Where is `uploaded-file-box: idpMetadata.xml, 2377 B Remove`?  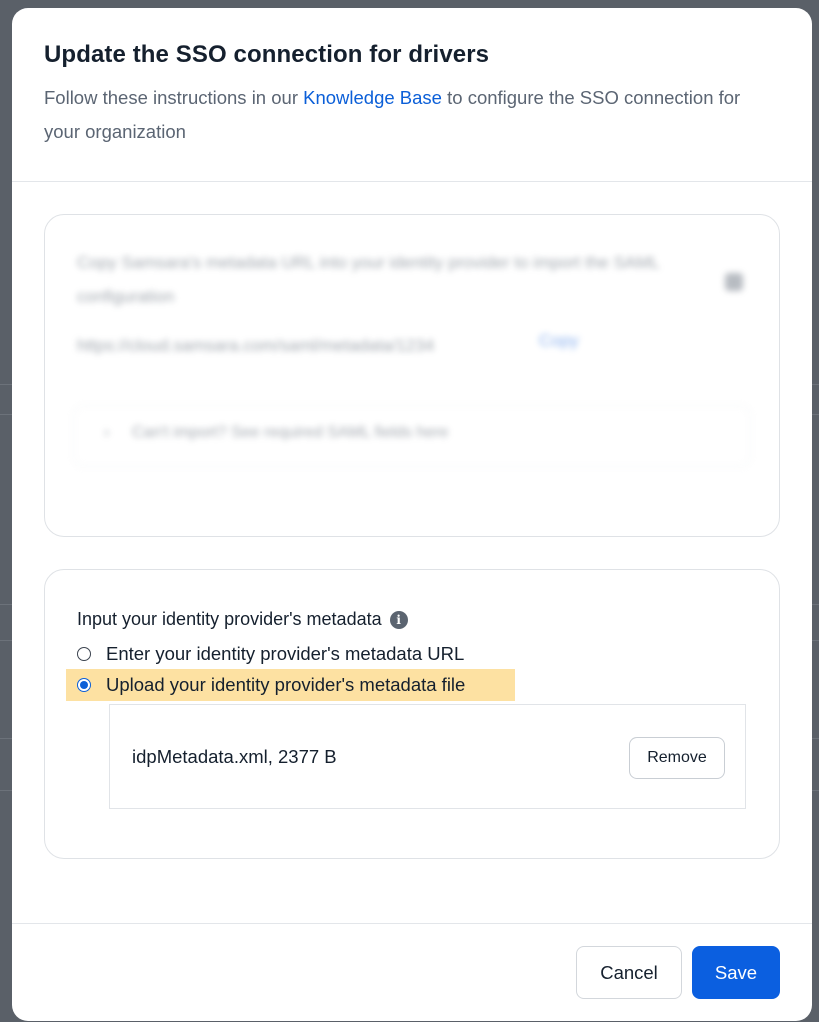 uploaded-file-box: idpMetadata.xml, 2377 B Remove is located at coordinates (427, 756).